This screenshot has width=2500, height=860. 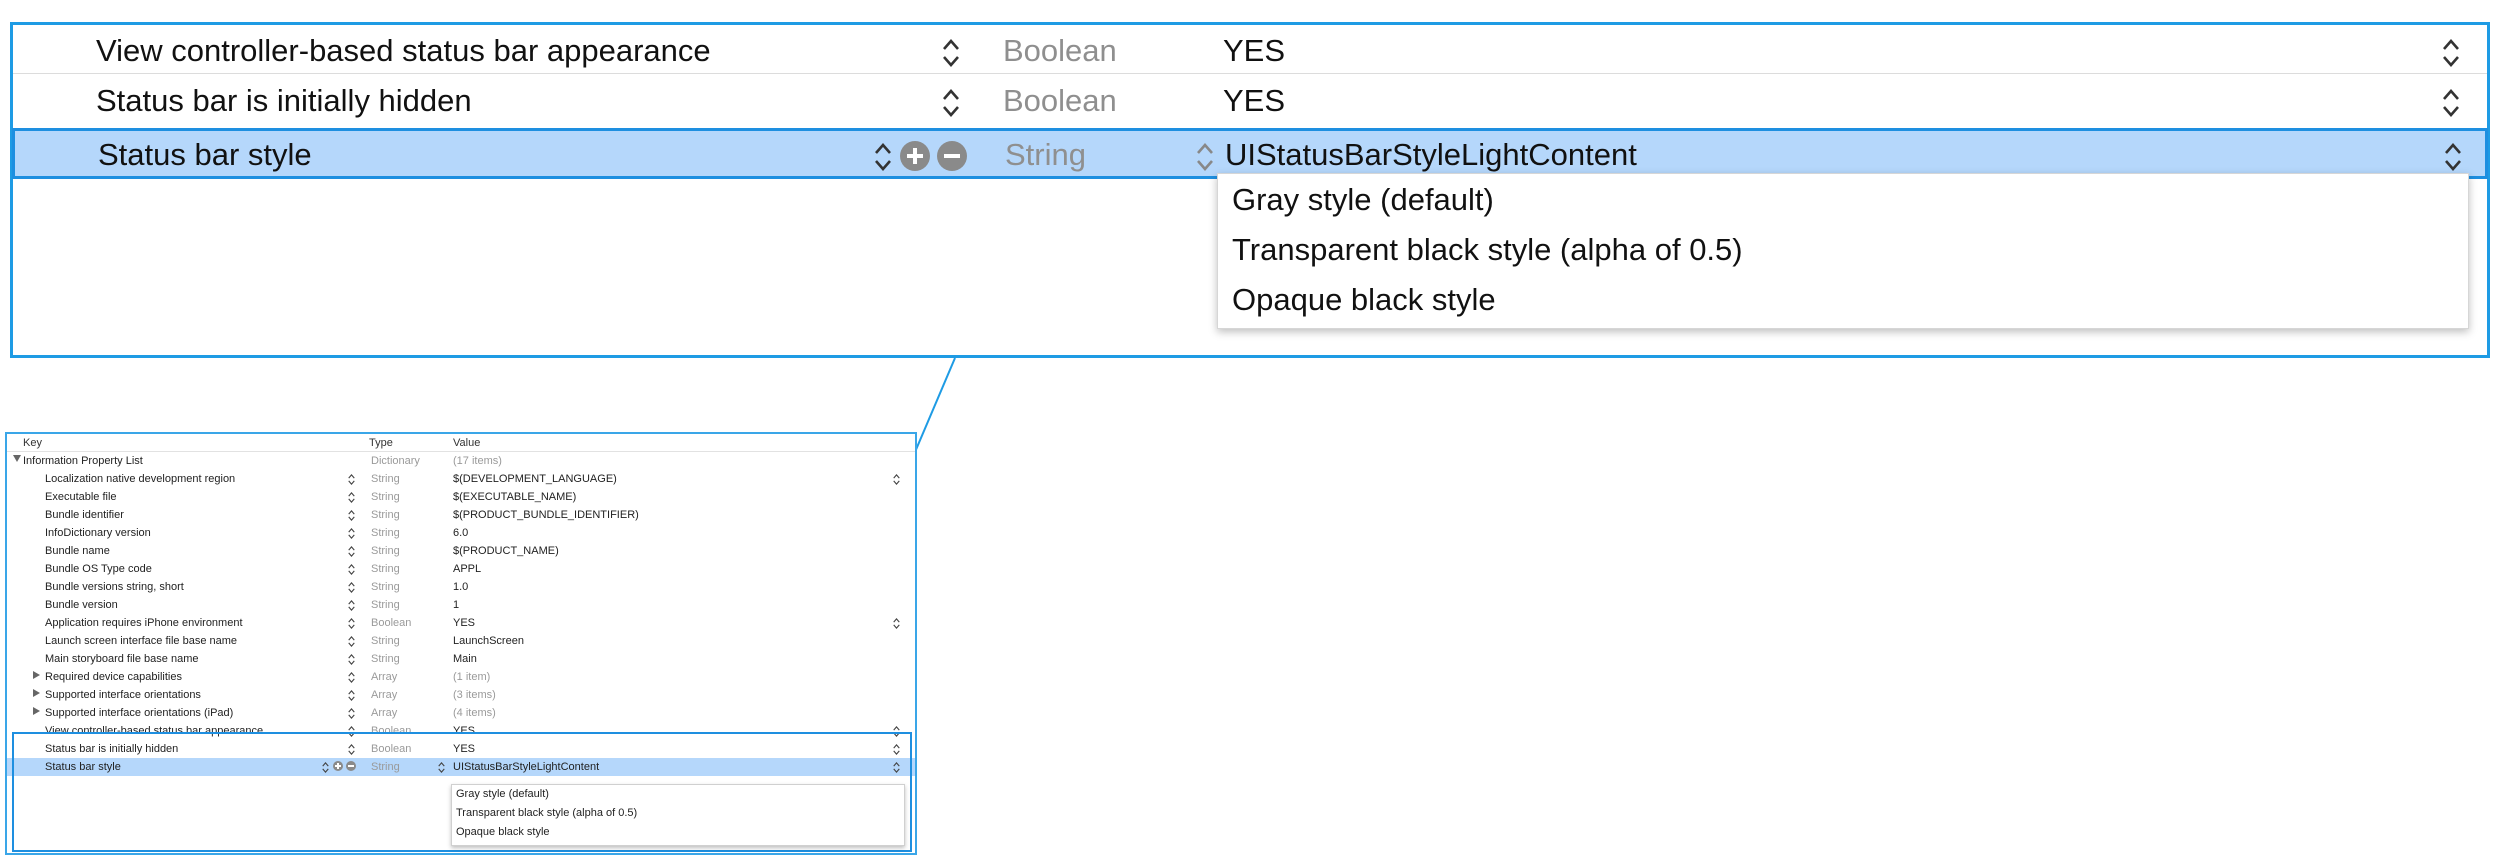 What do you see at coordinates (461, 605) in the screenshot?
I see `plist-row: Bundle version String 1` at bounding box center [461, 605].